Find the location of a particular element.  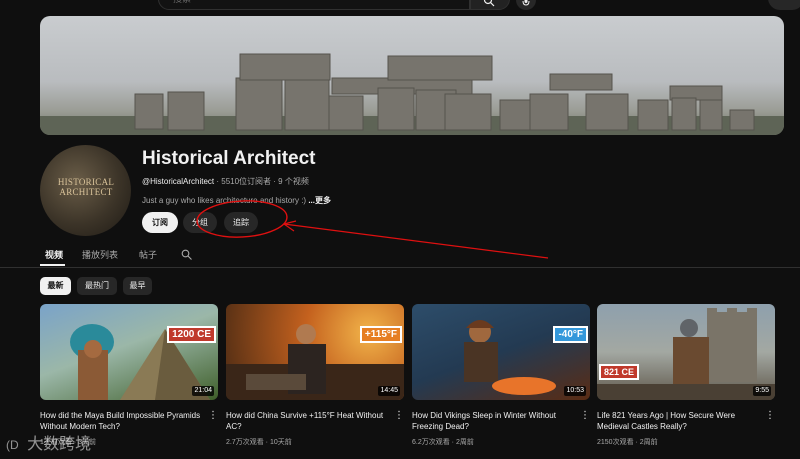

watermark-logo: (D is located at coordinates (12, 445).